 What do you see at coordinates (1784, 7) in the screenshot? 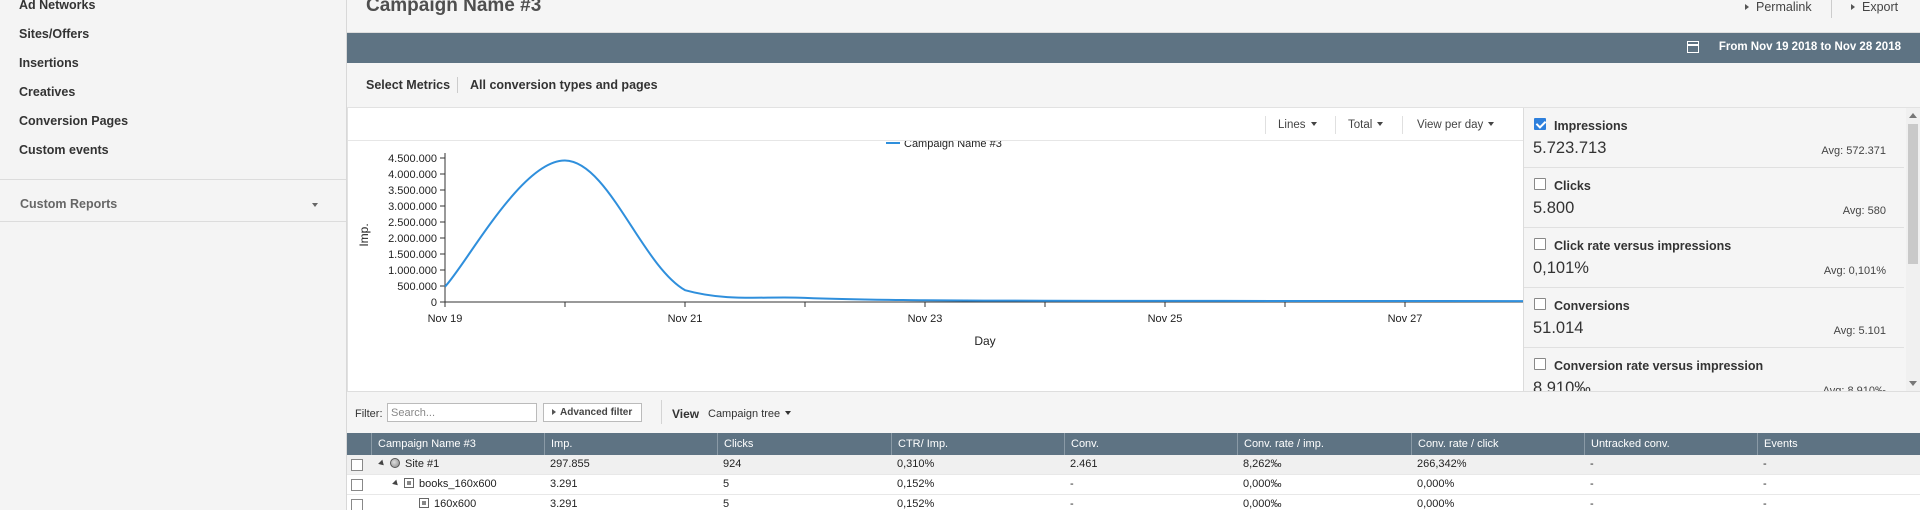
I see `permalink-label: Permalink` at bounding box center [1784, 7].